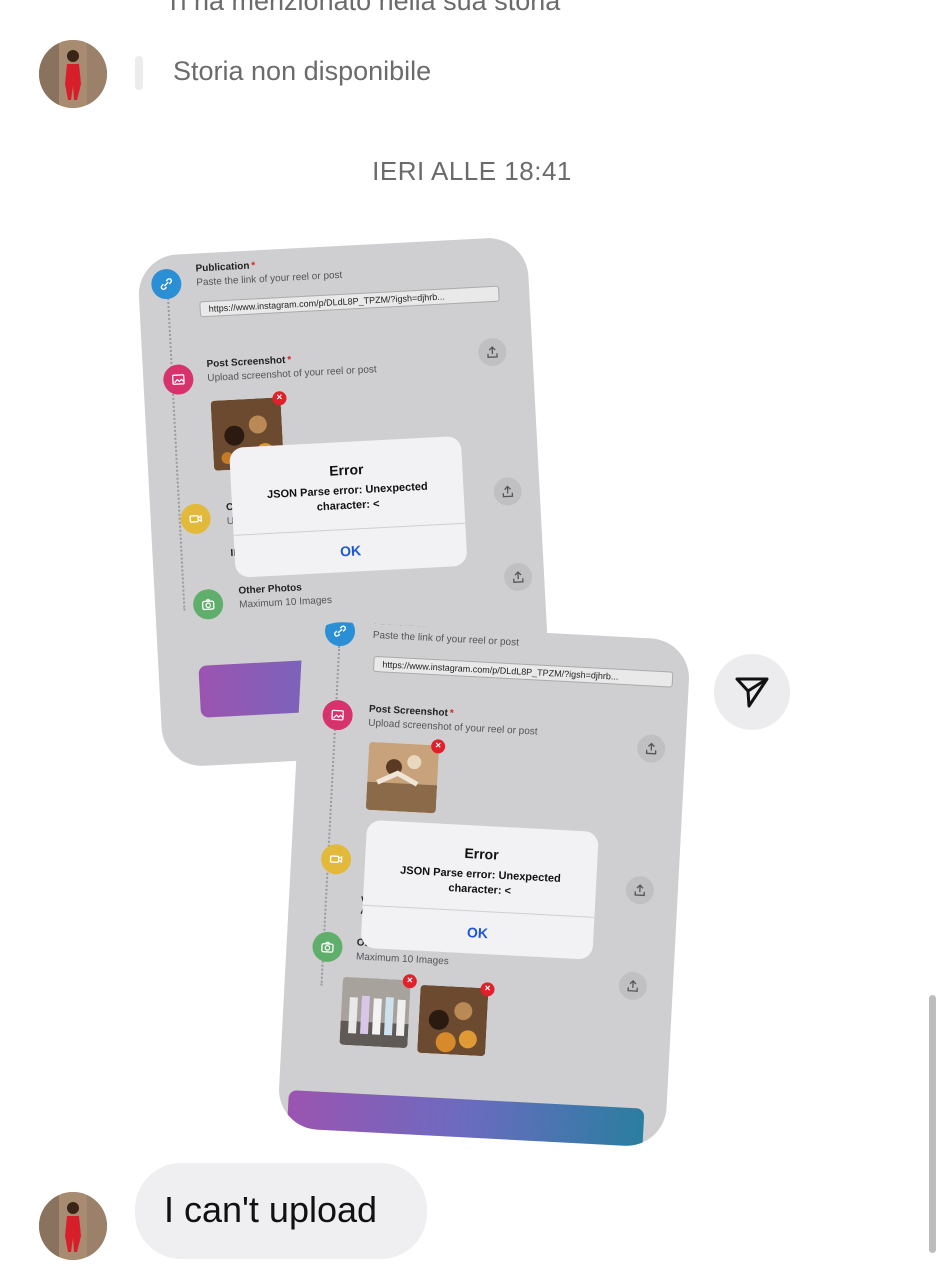 The height and width of the screenshot is (1280, 944). What do you see at coordinates (139, 73) in the screenshot?
I see `story-reply-bar` at bounding box center [139, 73].